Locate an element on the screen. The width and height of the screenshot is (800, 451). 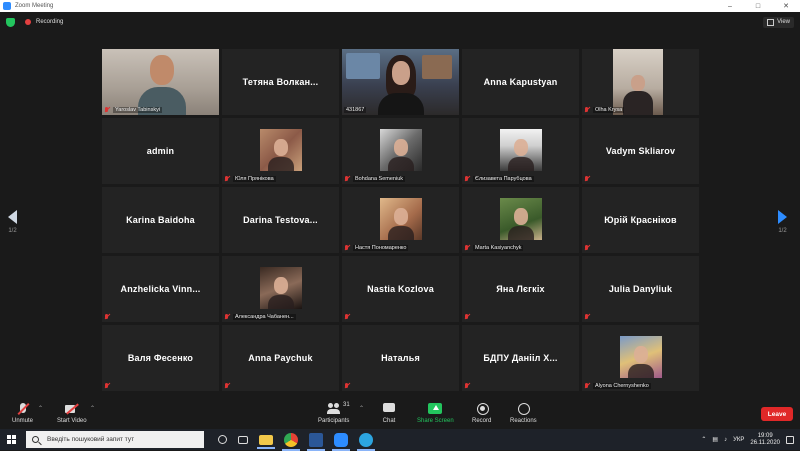
participant-name-center: Яна Лєгкіх is located at coordinates (520, 289).